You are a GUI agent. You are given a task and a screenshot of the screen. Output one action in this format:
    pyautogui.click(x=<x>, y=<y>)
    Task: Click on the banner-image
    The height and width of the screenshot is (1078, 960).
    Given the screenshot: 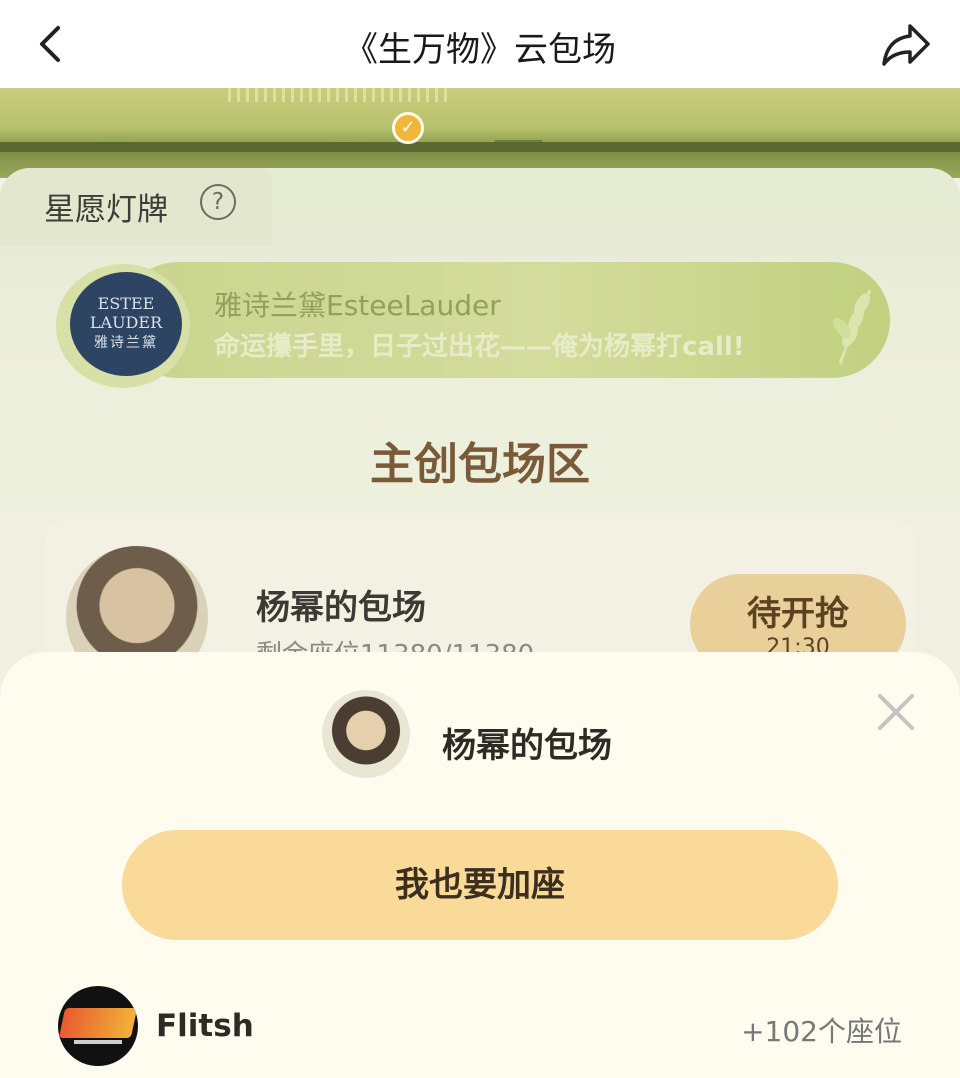 What is the action you would take?
    pyautogui.click(x=480, y=133)
    